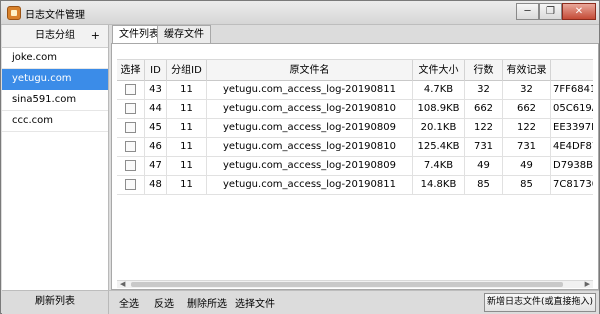 This screenshot has height=314, width=600. What do you see at coordinates (55, 58) in the screenshot?
I see `sidebar-item-joke: joke.com` at bounding box center [55, 58].